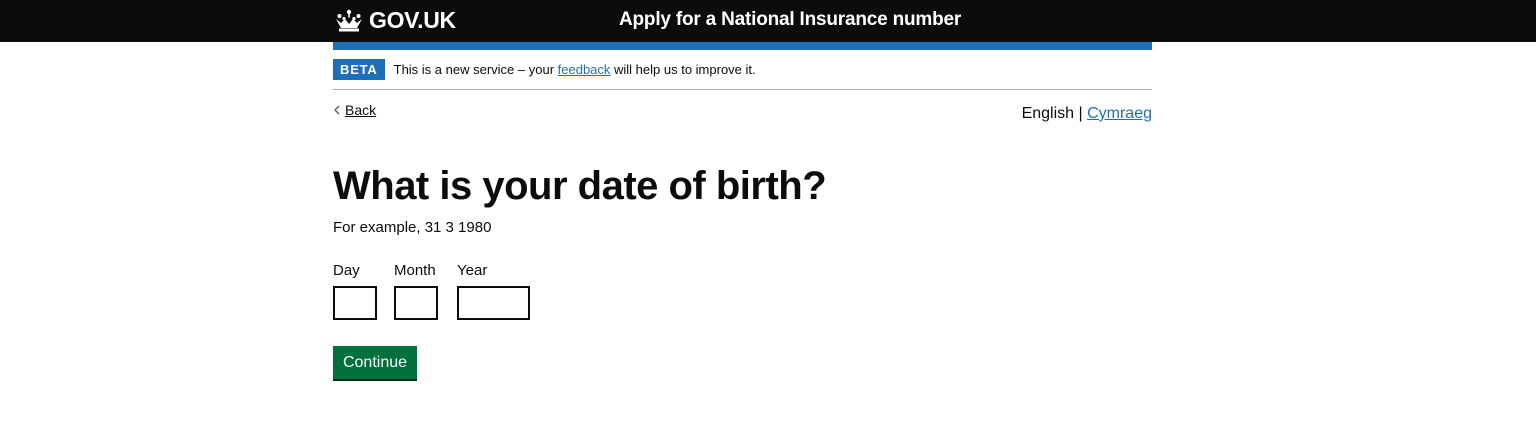 The width and height of the screenshot is (1536, 435). Describe the element at coordinates (580, 186) in the screenshot. I see `page-title: What is your date of birth?` at that location.